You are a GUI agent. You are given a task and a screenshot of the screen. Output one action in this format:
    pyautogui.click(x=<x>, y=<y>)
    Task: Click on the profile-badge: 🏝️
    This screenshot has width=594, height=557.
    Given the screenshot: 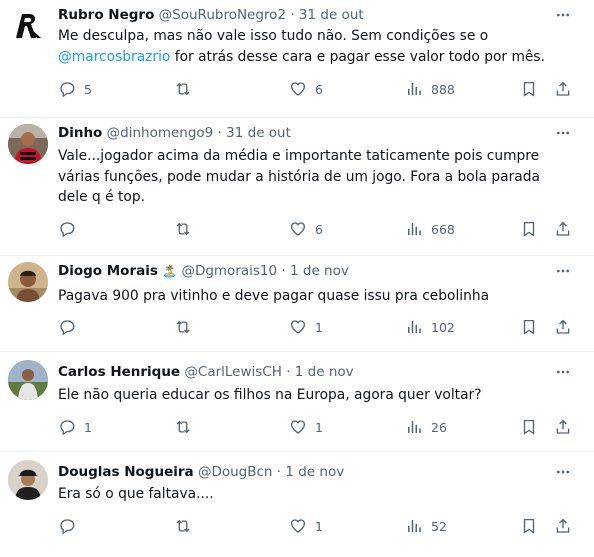 What is the action you would take?
    pyautogui.click(x=170, y=271)
    